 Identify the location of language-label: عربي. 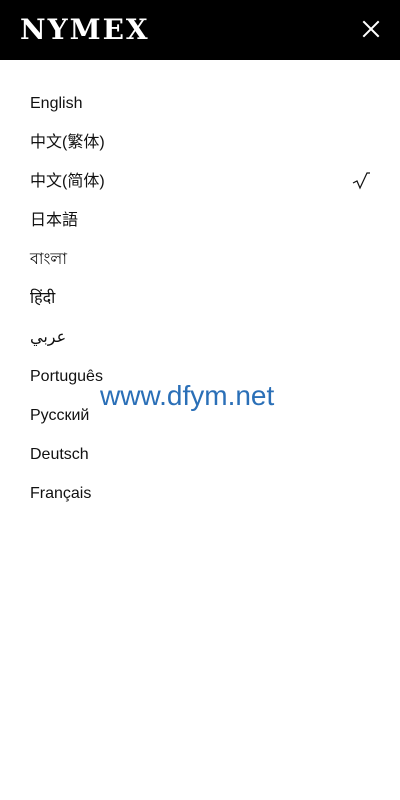
(48, 337).